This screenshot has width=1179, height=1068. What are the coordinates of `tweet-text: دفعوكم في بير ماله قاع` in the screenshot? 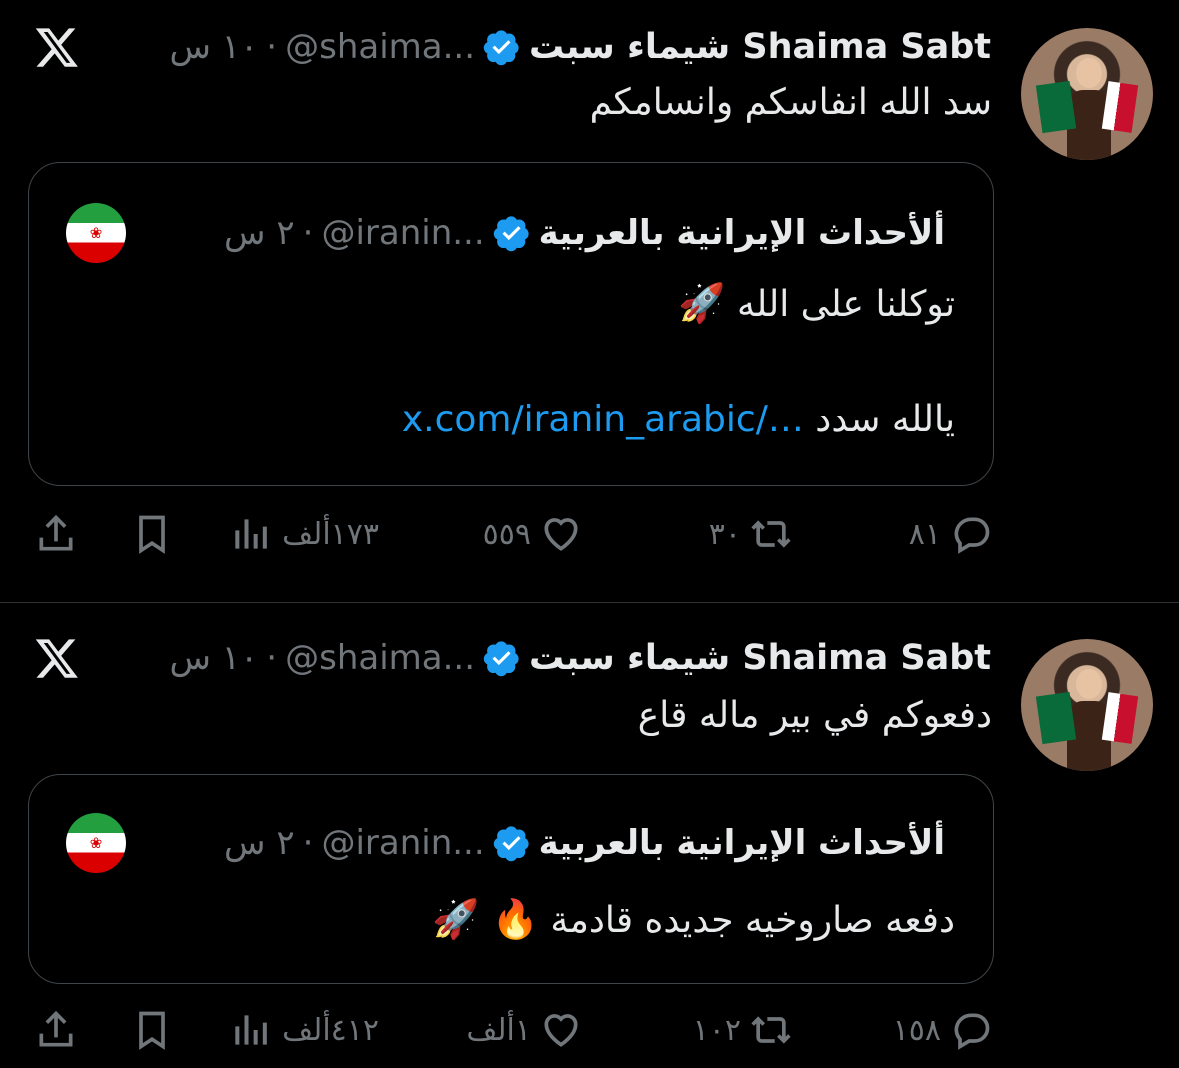 It's located at (814, 715).